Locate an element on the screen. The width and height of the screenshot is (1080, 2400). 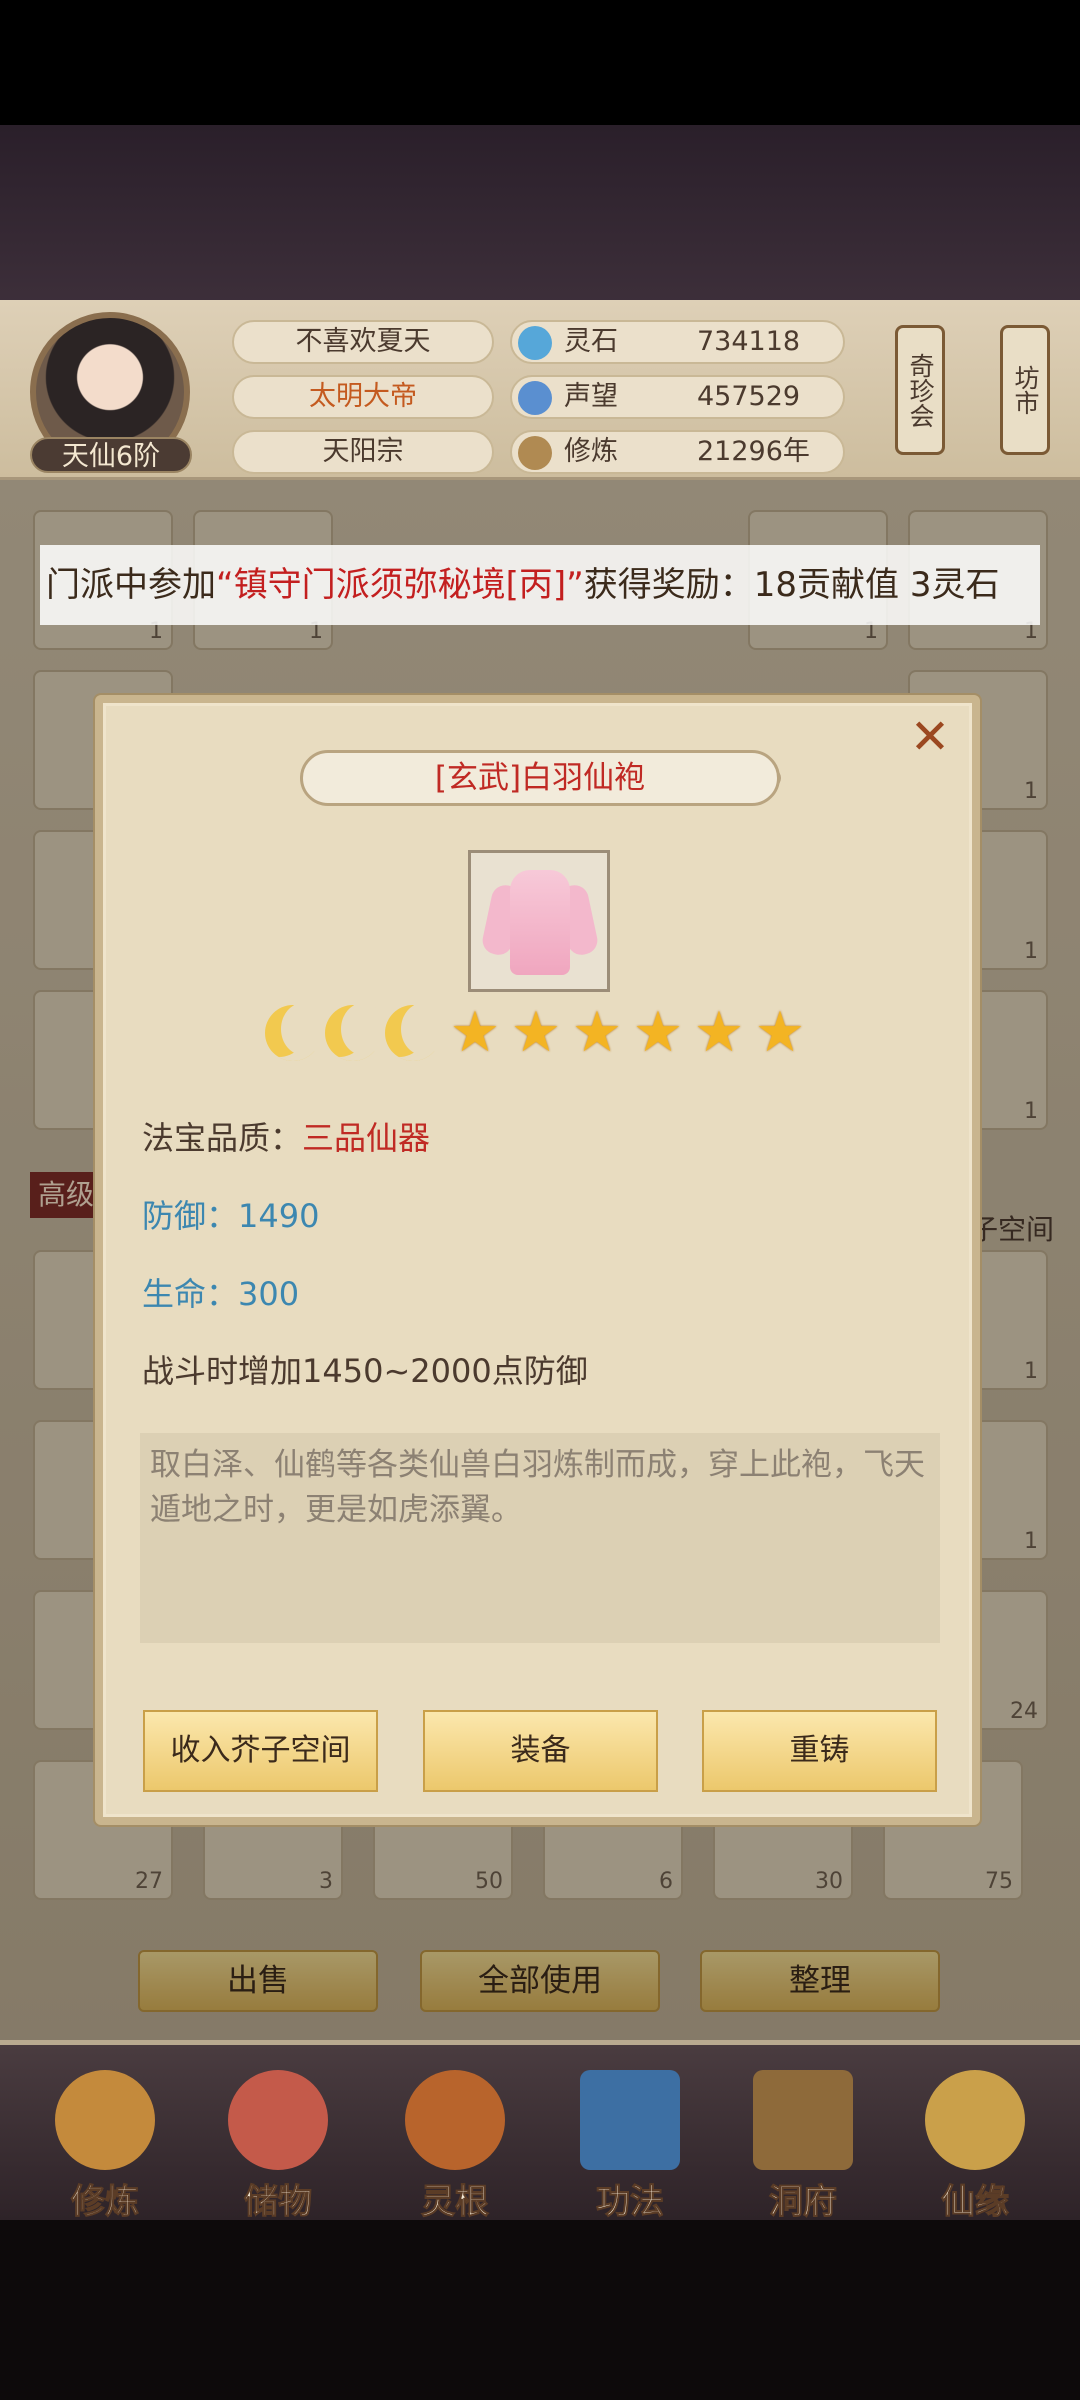
reward-notification: 门派中参加“镇守门派须弥秘境[丙]”获得奖励：18贡献值 3灵石 is located at coordinates (540, 585).